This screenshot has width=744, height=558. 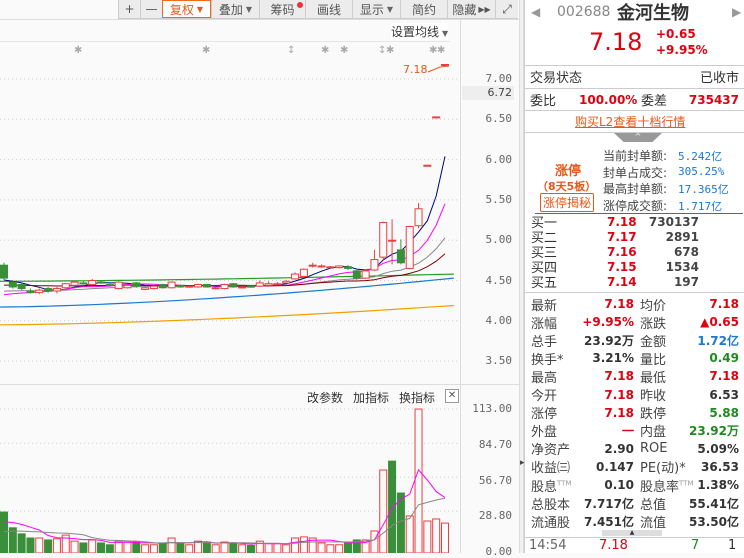 I want to click on stat-row: 流通股 7.451亿 流值 53.50亿, so click(x=634, y=521).